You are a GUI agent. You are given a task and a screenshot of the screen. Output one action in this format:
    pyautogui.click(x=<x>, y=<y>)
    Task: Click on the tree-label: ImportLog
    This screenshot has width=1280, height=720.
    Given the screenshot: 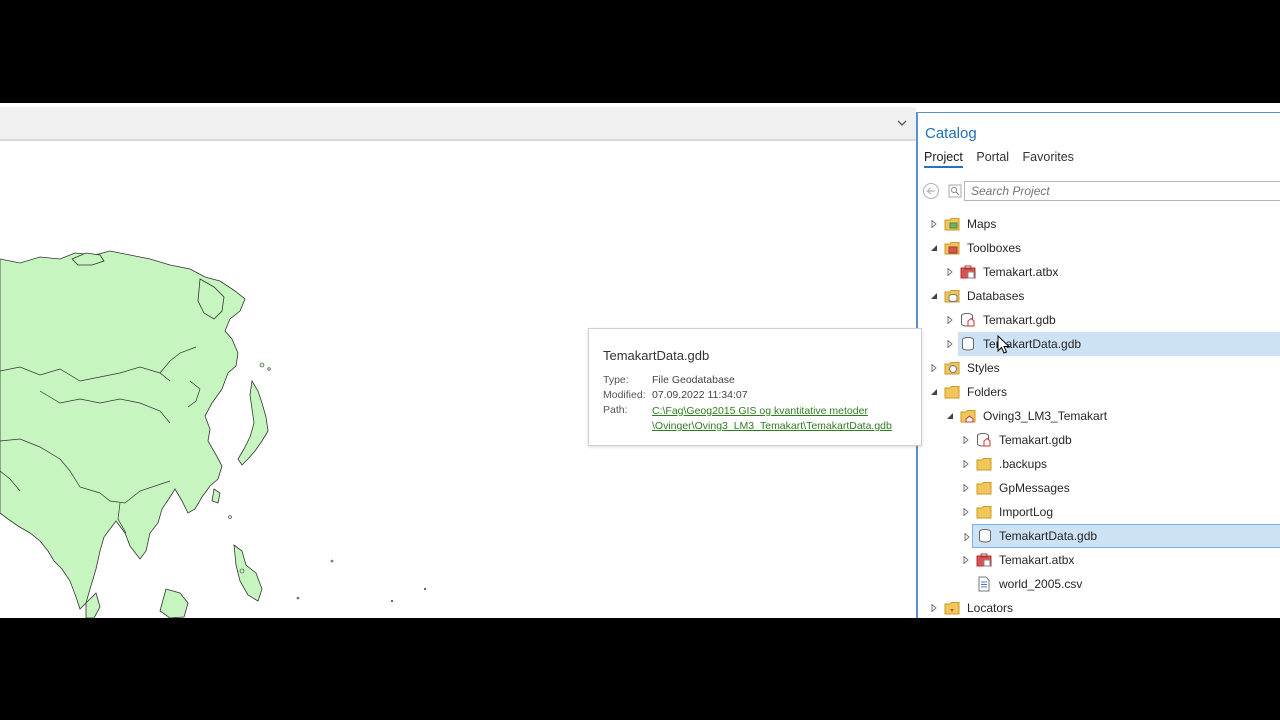 What is the action you would take?
    pyautogui.click(x=1026, y=512)
    